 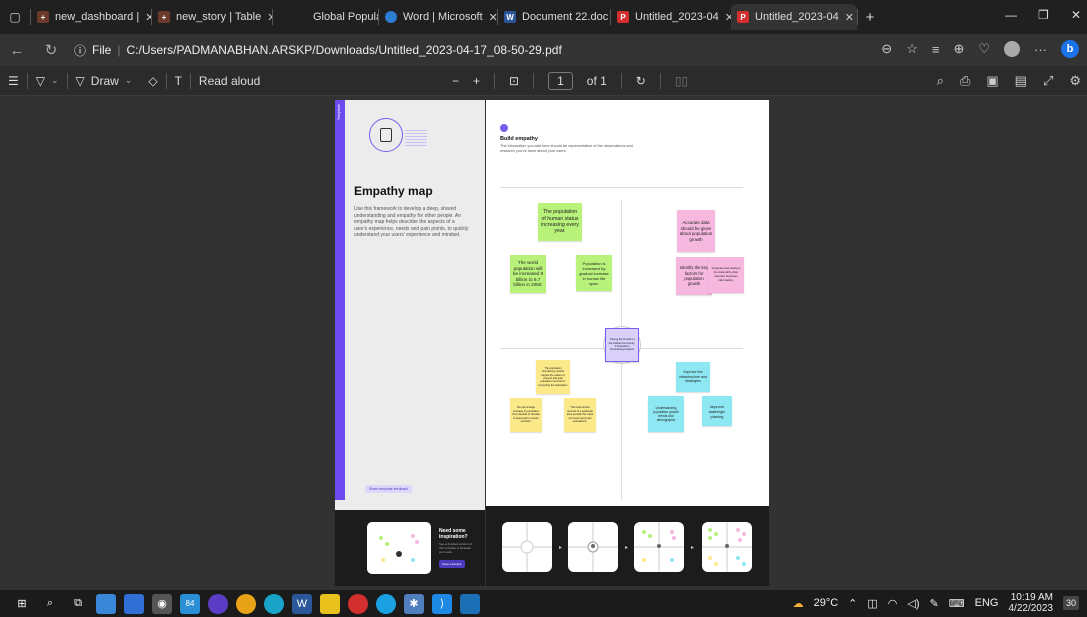 I want to click on pen-icon: ✎, so click(x=934, y=603).